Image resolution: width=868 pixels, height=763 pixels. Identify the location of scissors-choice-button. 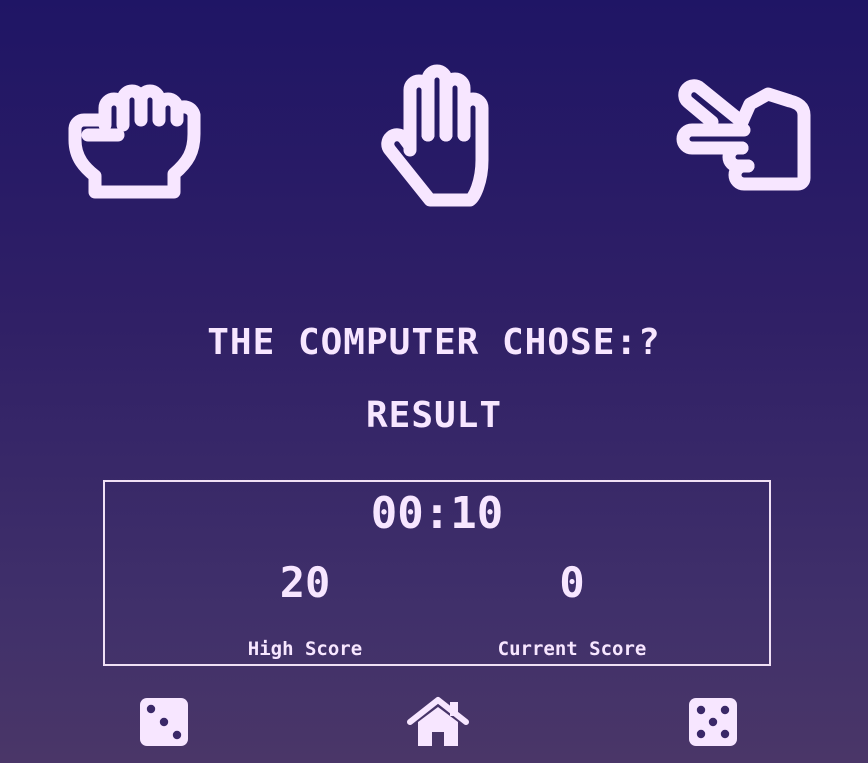
(745, 140).